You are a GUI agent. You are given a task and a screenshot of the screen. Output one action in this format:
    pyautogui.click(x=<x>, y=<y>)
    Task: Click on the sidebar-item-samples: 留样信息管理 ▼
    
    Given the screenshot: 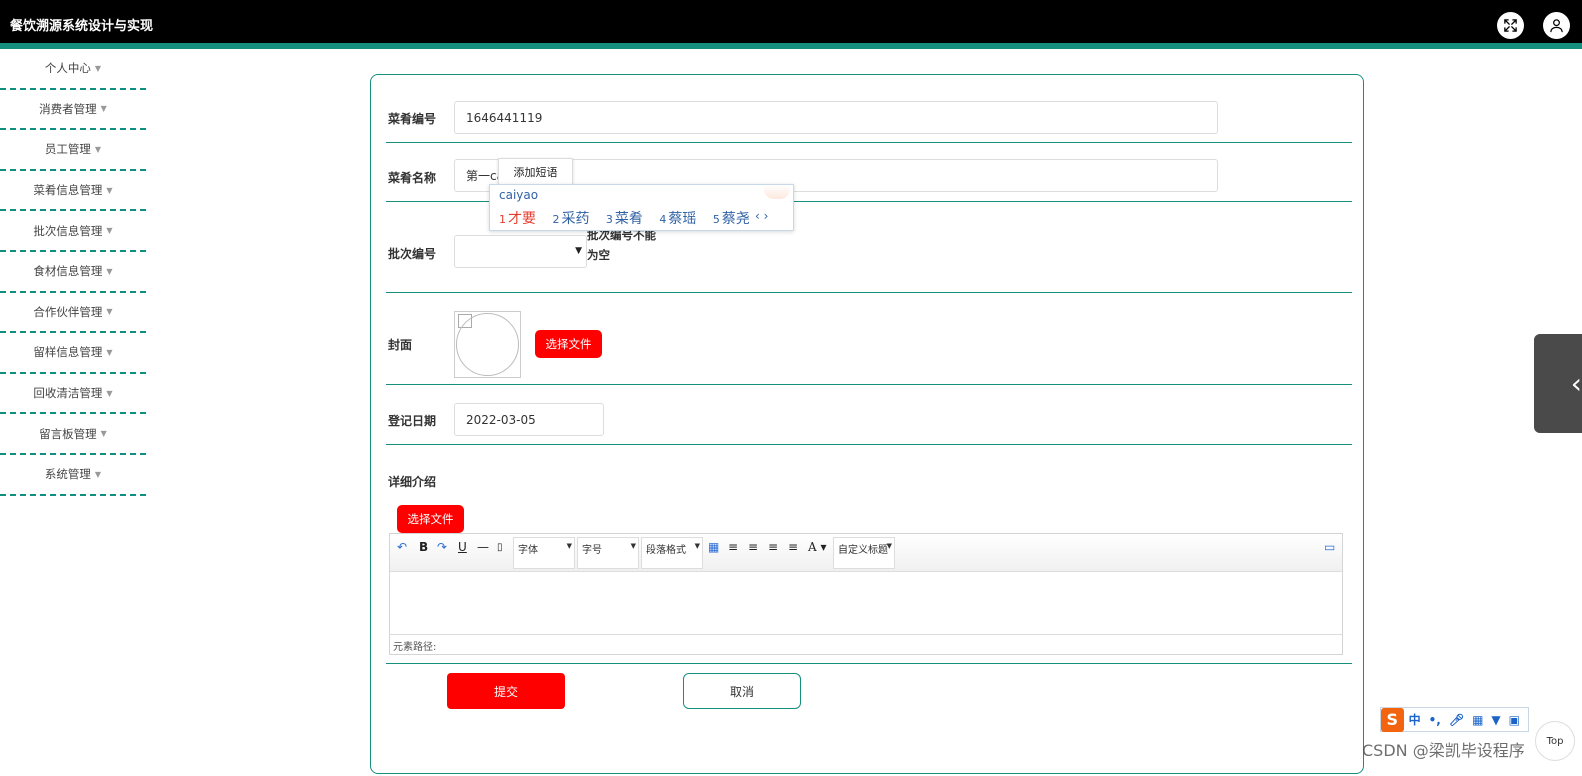 What is the action you would take?
    pyautogui.click(x=73, y=353)
    